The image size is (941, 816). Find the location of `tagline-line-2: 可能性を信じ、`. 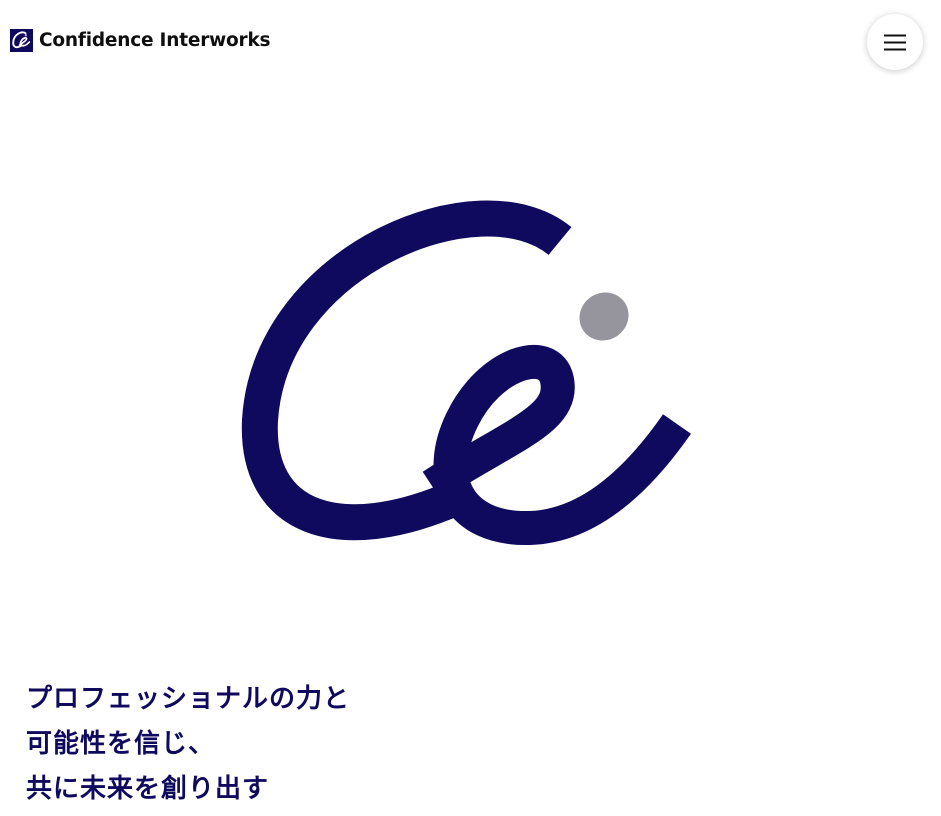

tagline-line-2: 可能性を信じ、 is located at coordinates (121, 744).